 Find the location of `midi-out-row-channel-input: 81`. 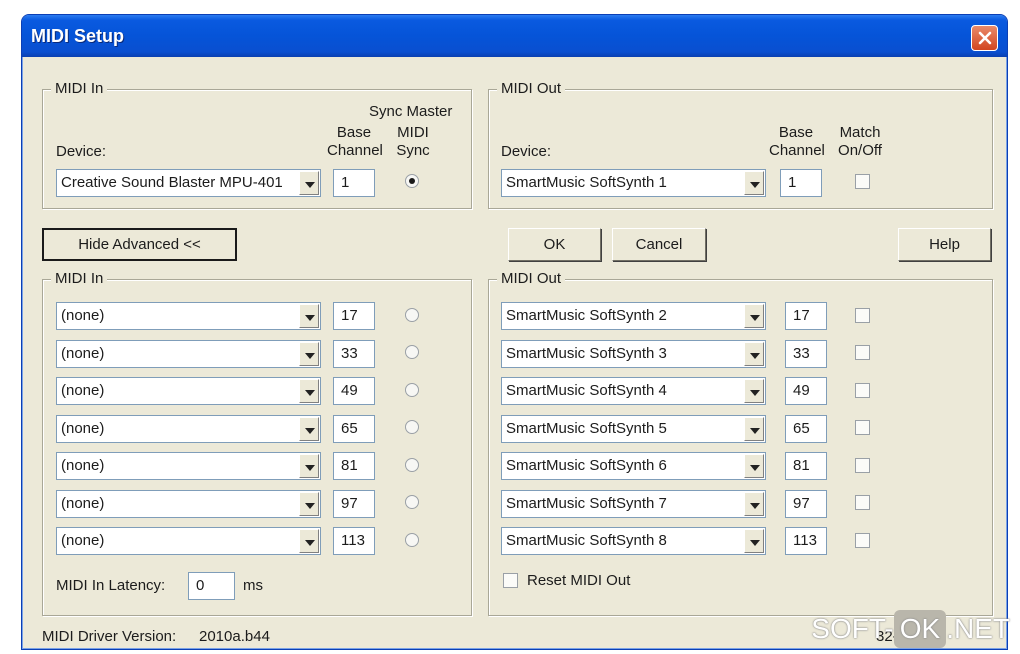

midi-out-row-channel-input: 81 is located at coordinates (806, 466).